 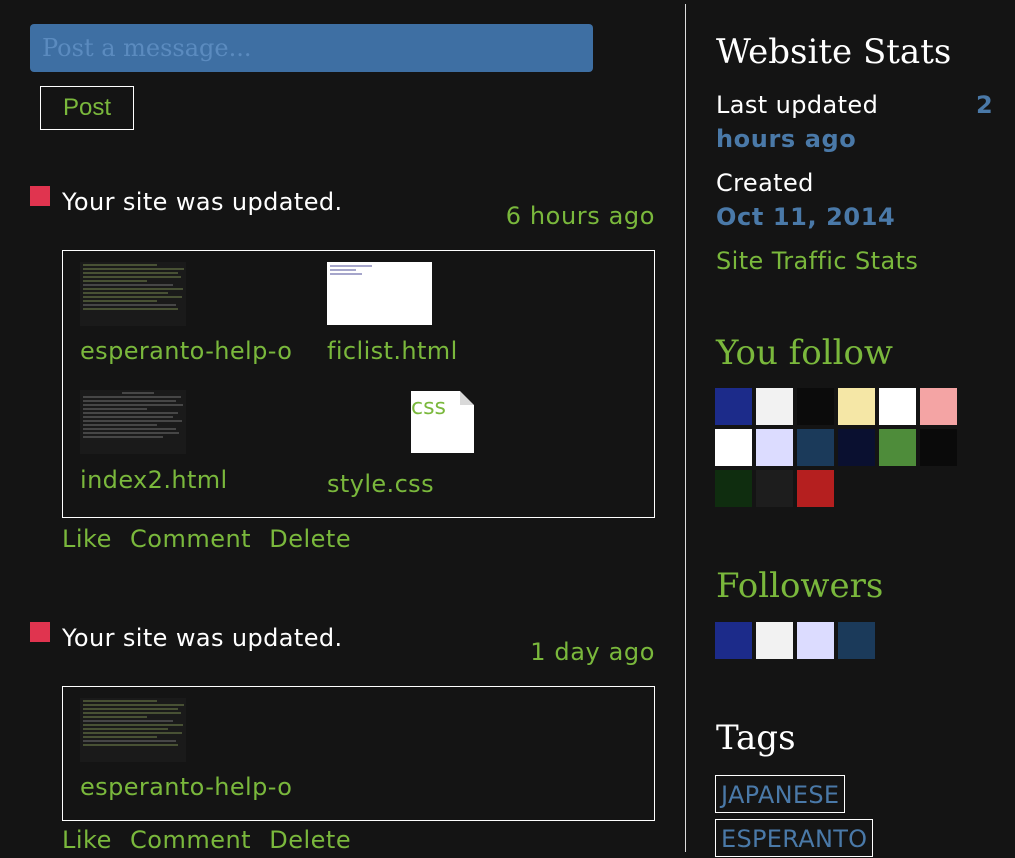 I want to click on created-label: Created, so click(x=765, y=183).